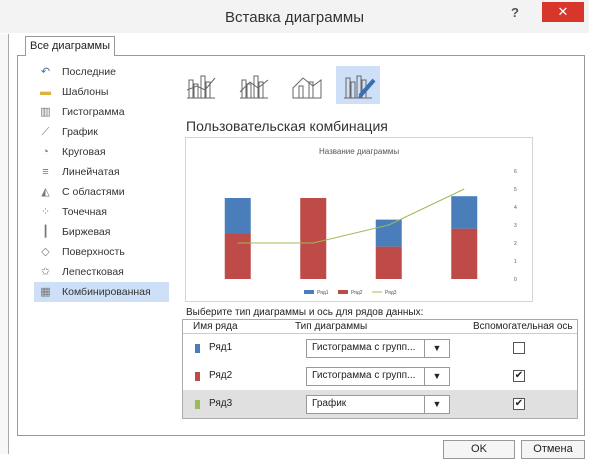 The image size is (589, 463). Describe the element at coordinates (199, 85) in the screenshot. I see `subtype-clustered-column-line` at that location.